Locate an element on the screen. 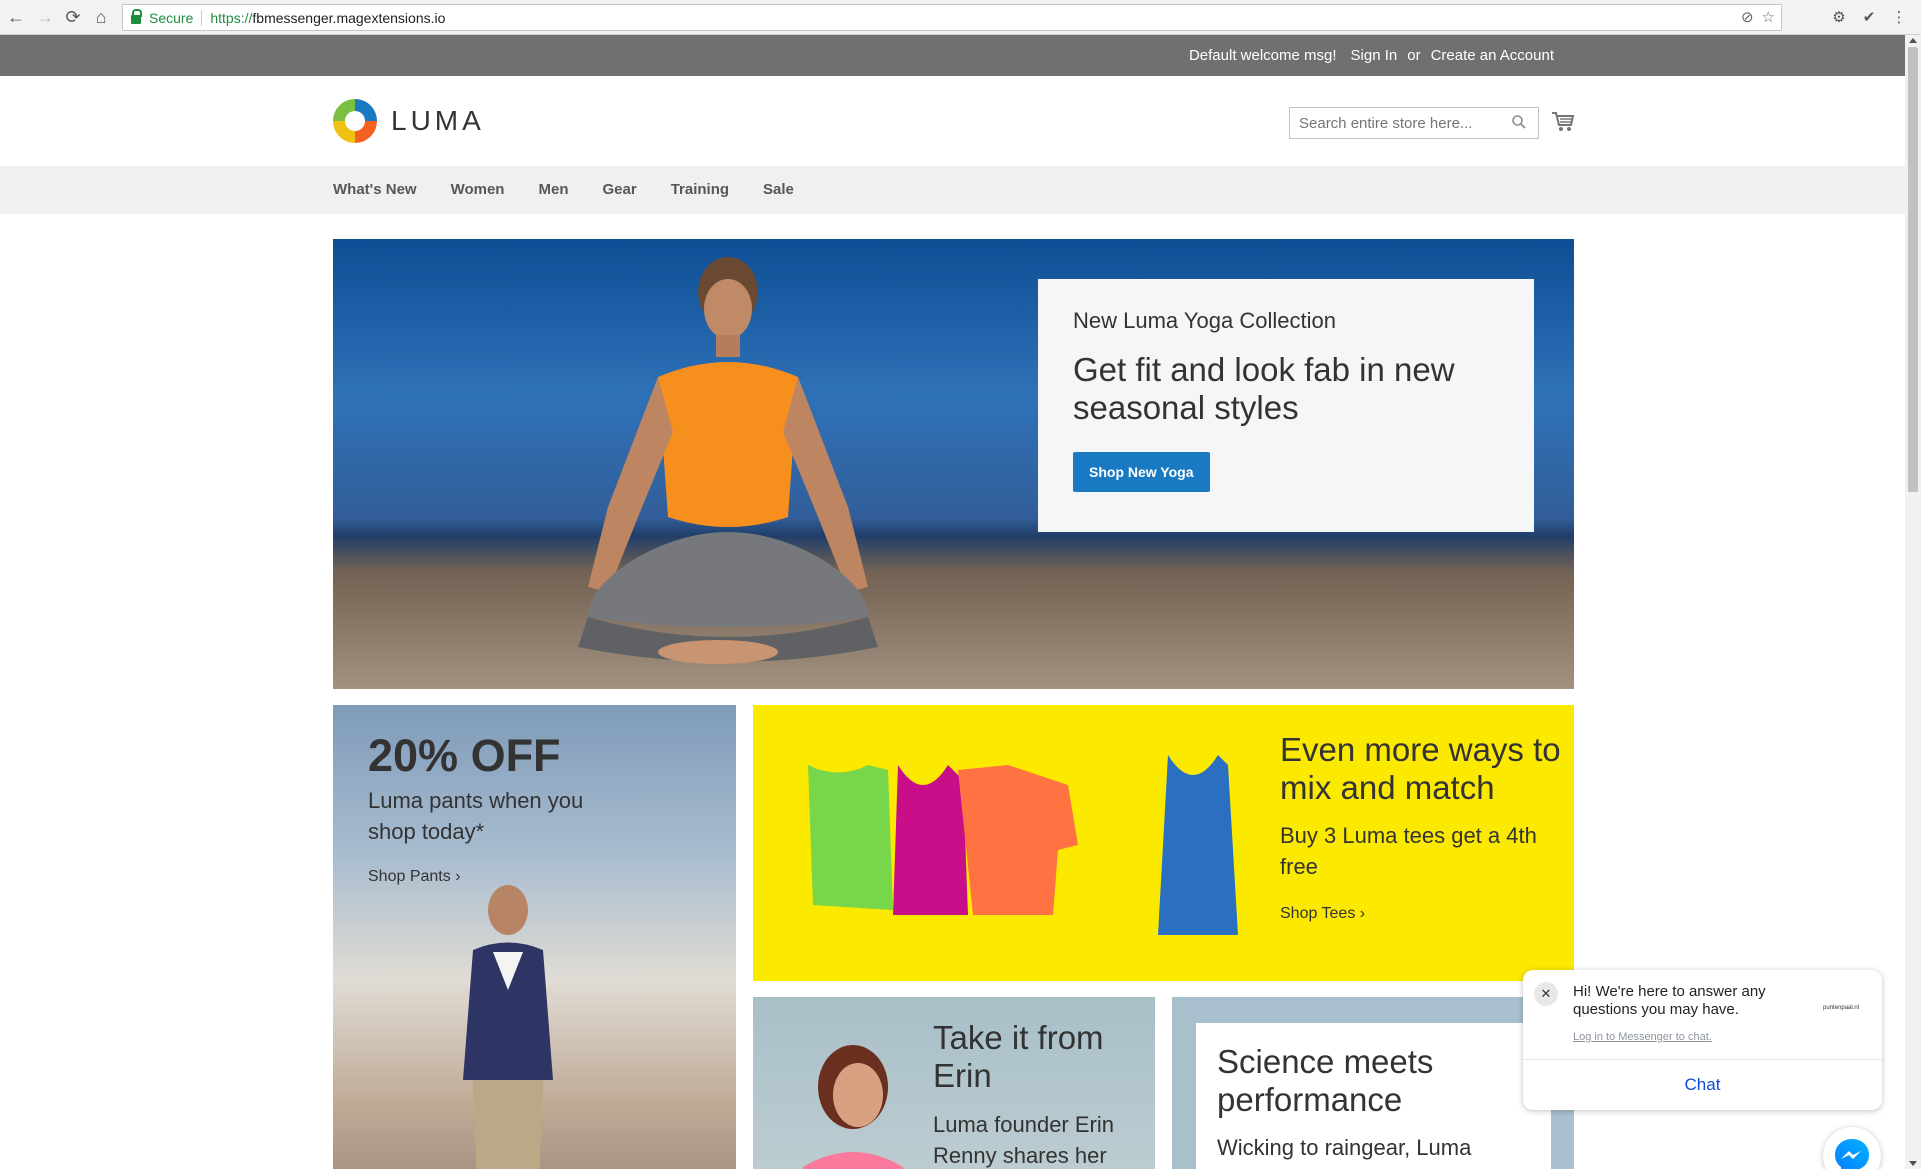 The height and width of the screenshot is (1169, 1921). logo: LUMA is located at coordinates (409, 121).